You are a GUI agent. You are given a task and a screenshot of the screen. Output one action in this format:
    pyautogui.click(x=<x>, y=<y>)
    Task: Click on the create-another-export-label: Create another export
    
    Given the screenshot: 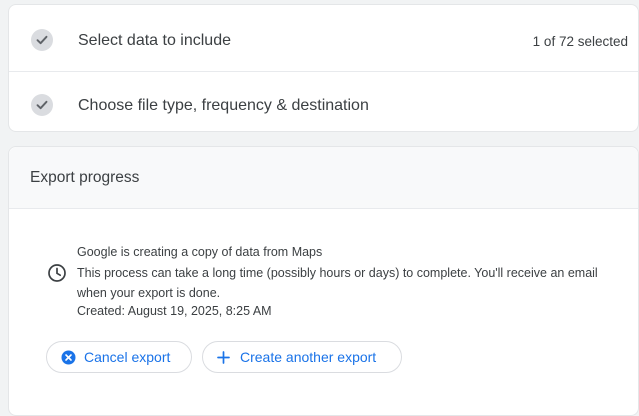 What is the action you would take?
    pyautogui.click(x=308, y=357)
    